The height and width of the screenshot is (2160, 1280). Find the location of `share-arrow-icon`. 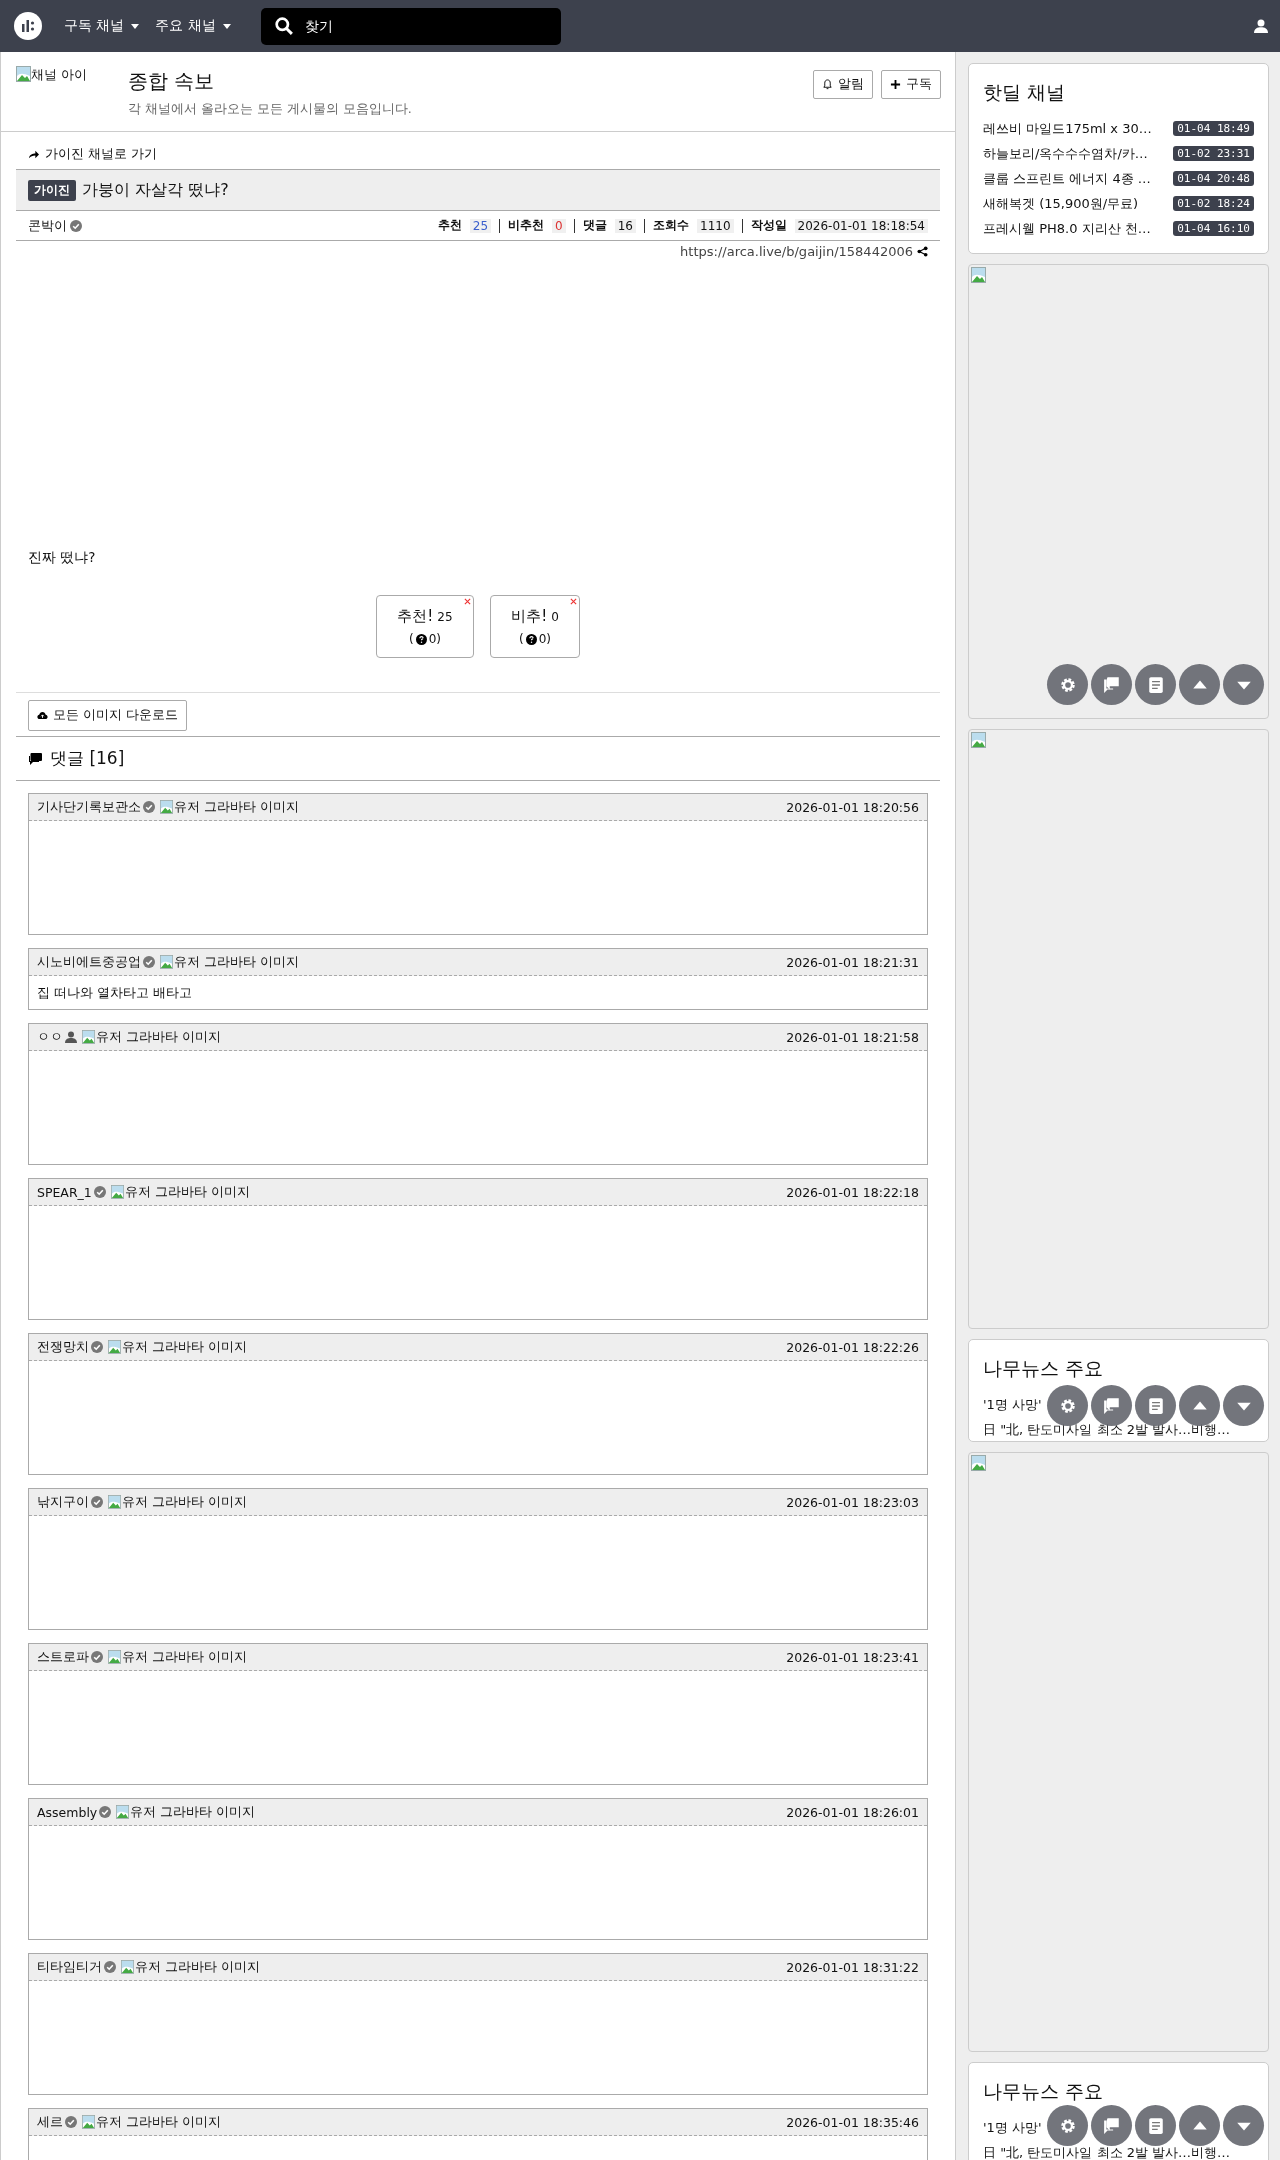

share-arrow-icon is located at coordinates (33, 154).